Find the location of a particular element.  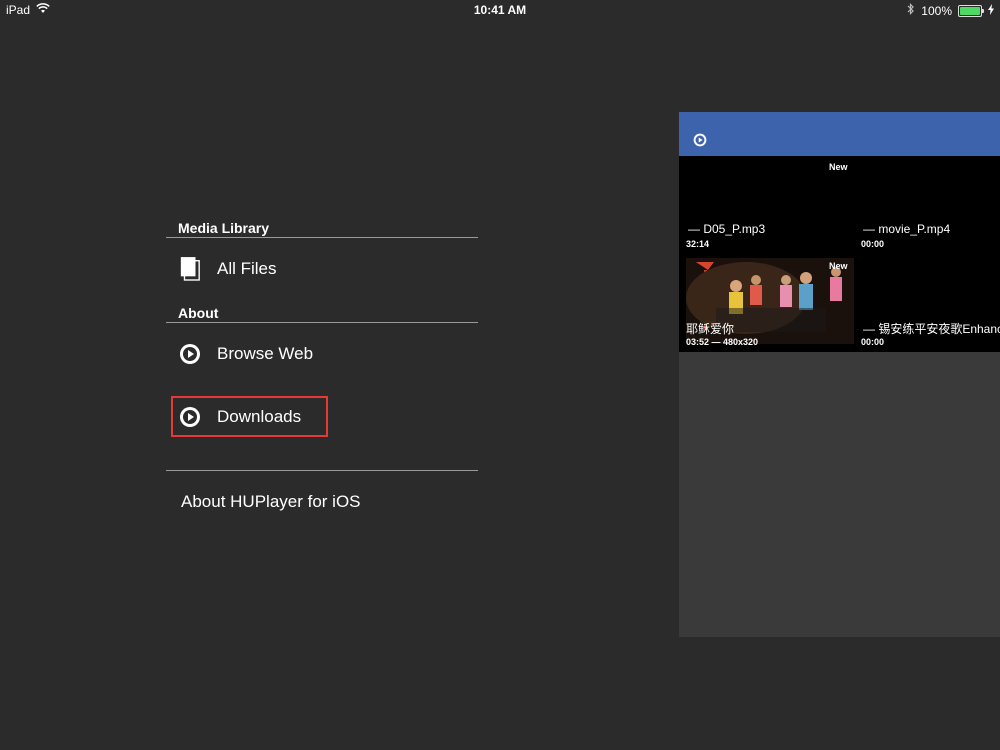

battery-icon is located at coordinates (971, 10).